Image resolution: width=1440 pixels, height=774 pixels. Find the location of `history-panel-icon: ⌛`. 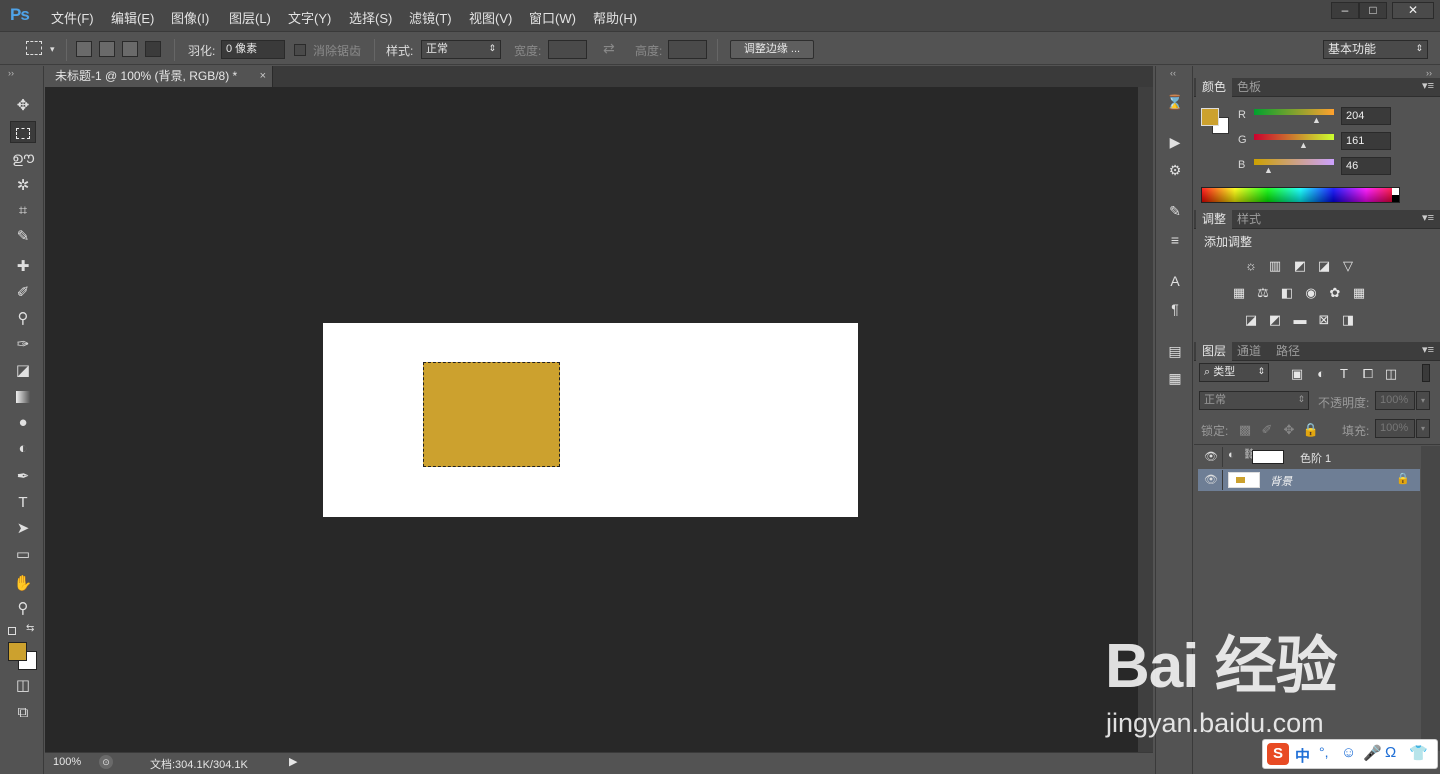

history-panel-icon: ⌛ is located at coordinates (1175, 102).